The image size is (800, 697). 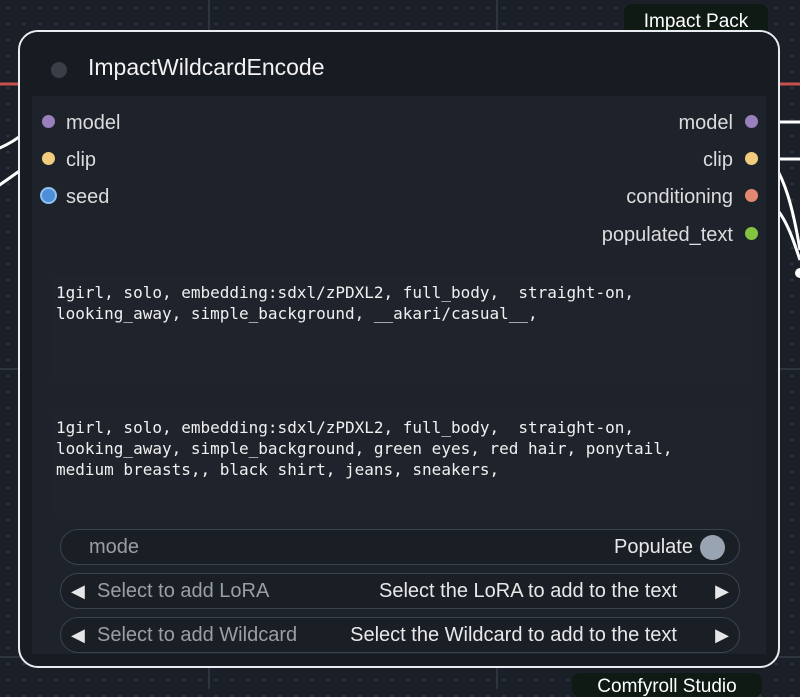 I want to click on input-label-model: model, so click(x=93, y=123).